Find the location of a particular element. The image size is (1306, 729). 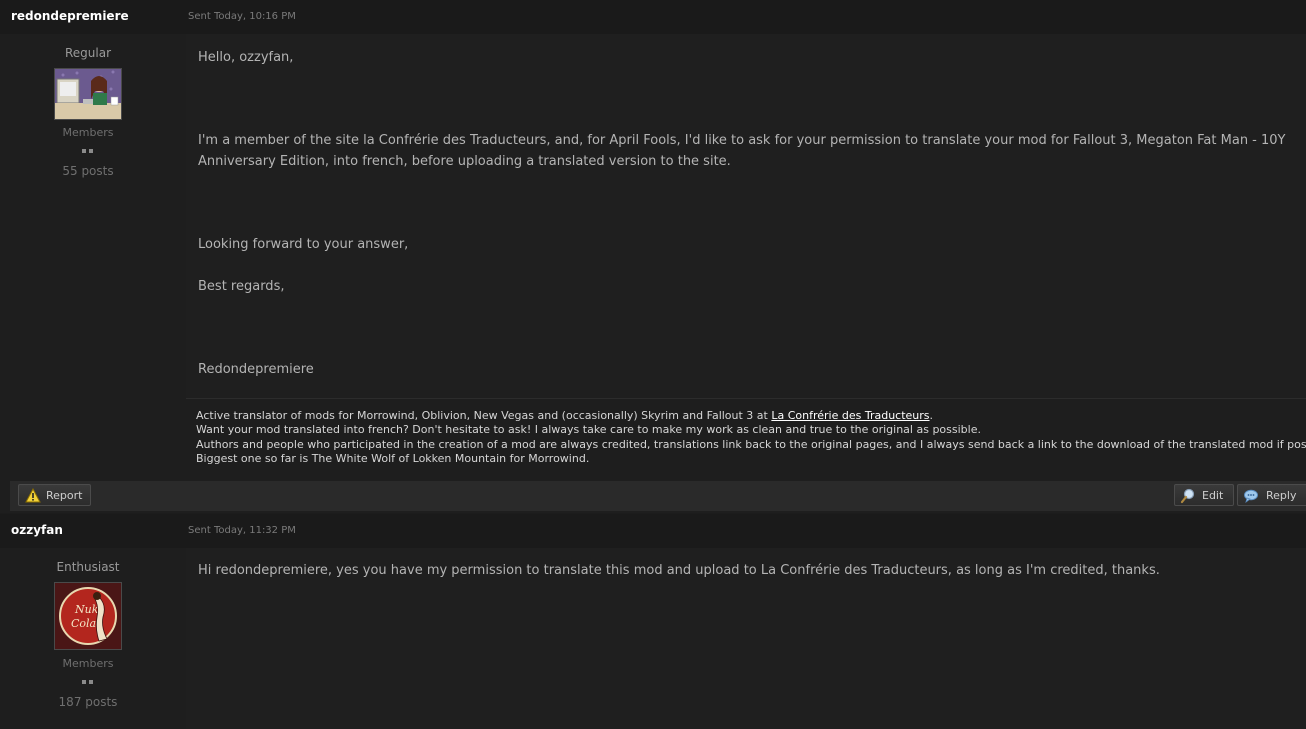

report-label: Report is located at coordinates (64, 495).